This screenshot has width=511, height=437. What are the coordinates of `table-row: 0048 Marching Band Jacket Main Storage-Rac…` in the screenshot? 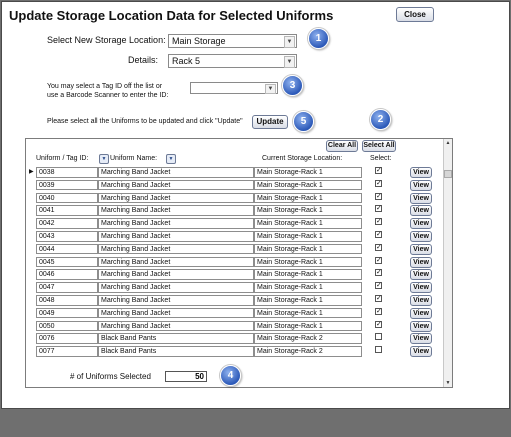 It's located at (231, 300).